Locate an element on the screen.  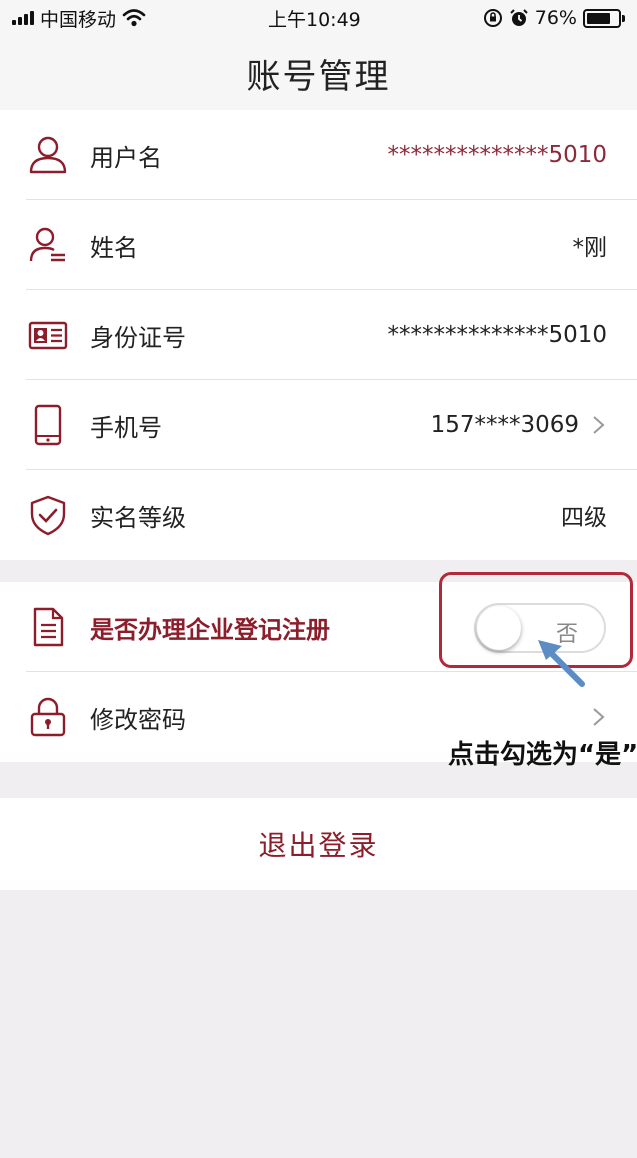
verification-level-value: 四级 is located at coordinates (584, 518).